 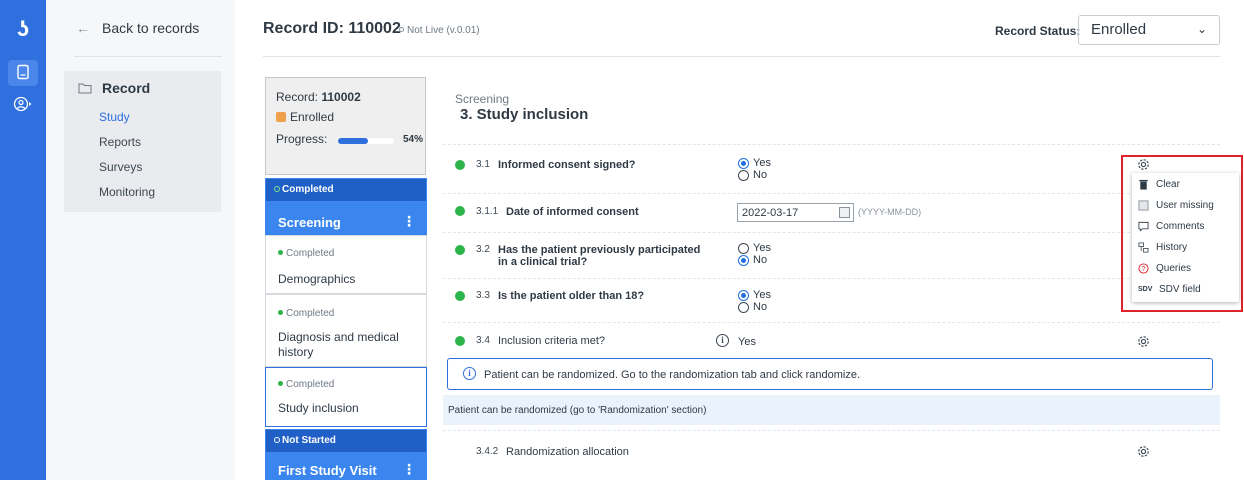 I want to click on form-diagnosis-history: Completed Diagnosis and medical history, so click(x=346, y=330).